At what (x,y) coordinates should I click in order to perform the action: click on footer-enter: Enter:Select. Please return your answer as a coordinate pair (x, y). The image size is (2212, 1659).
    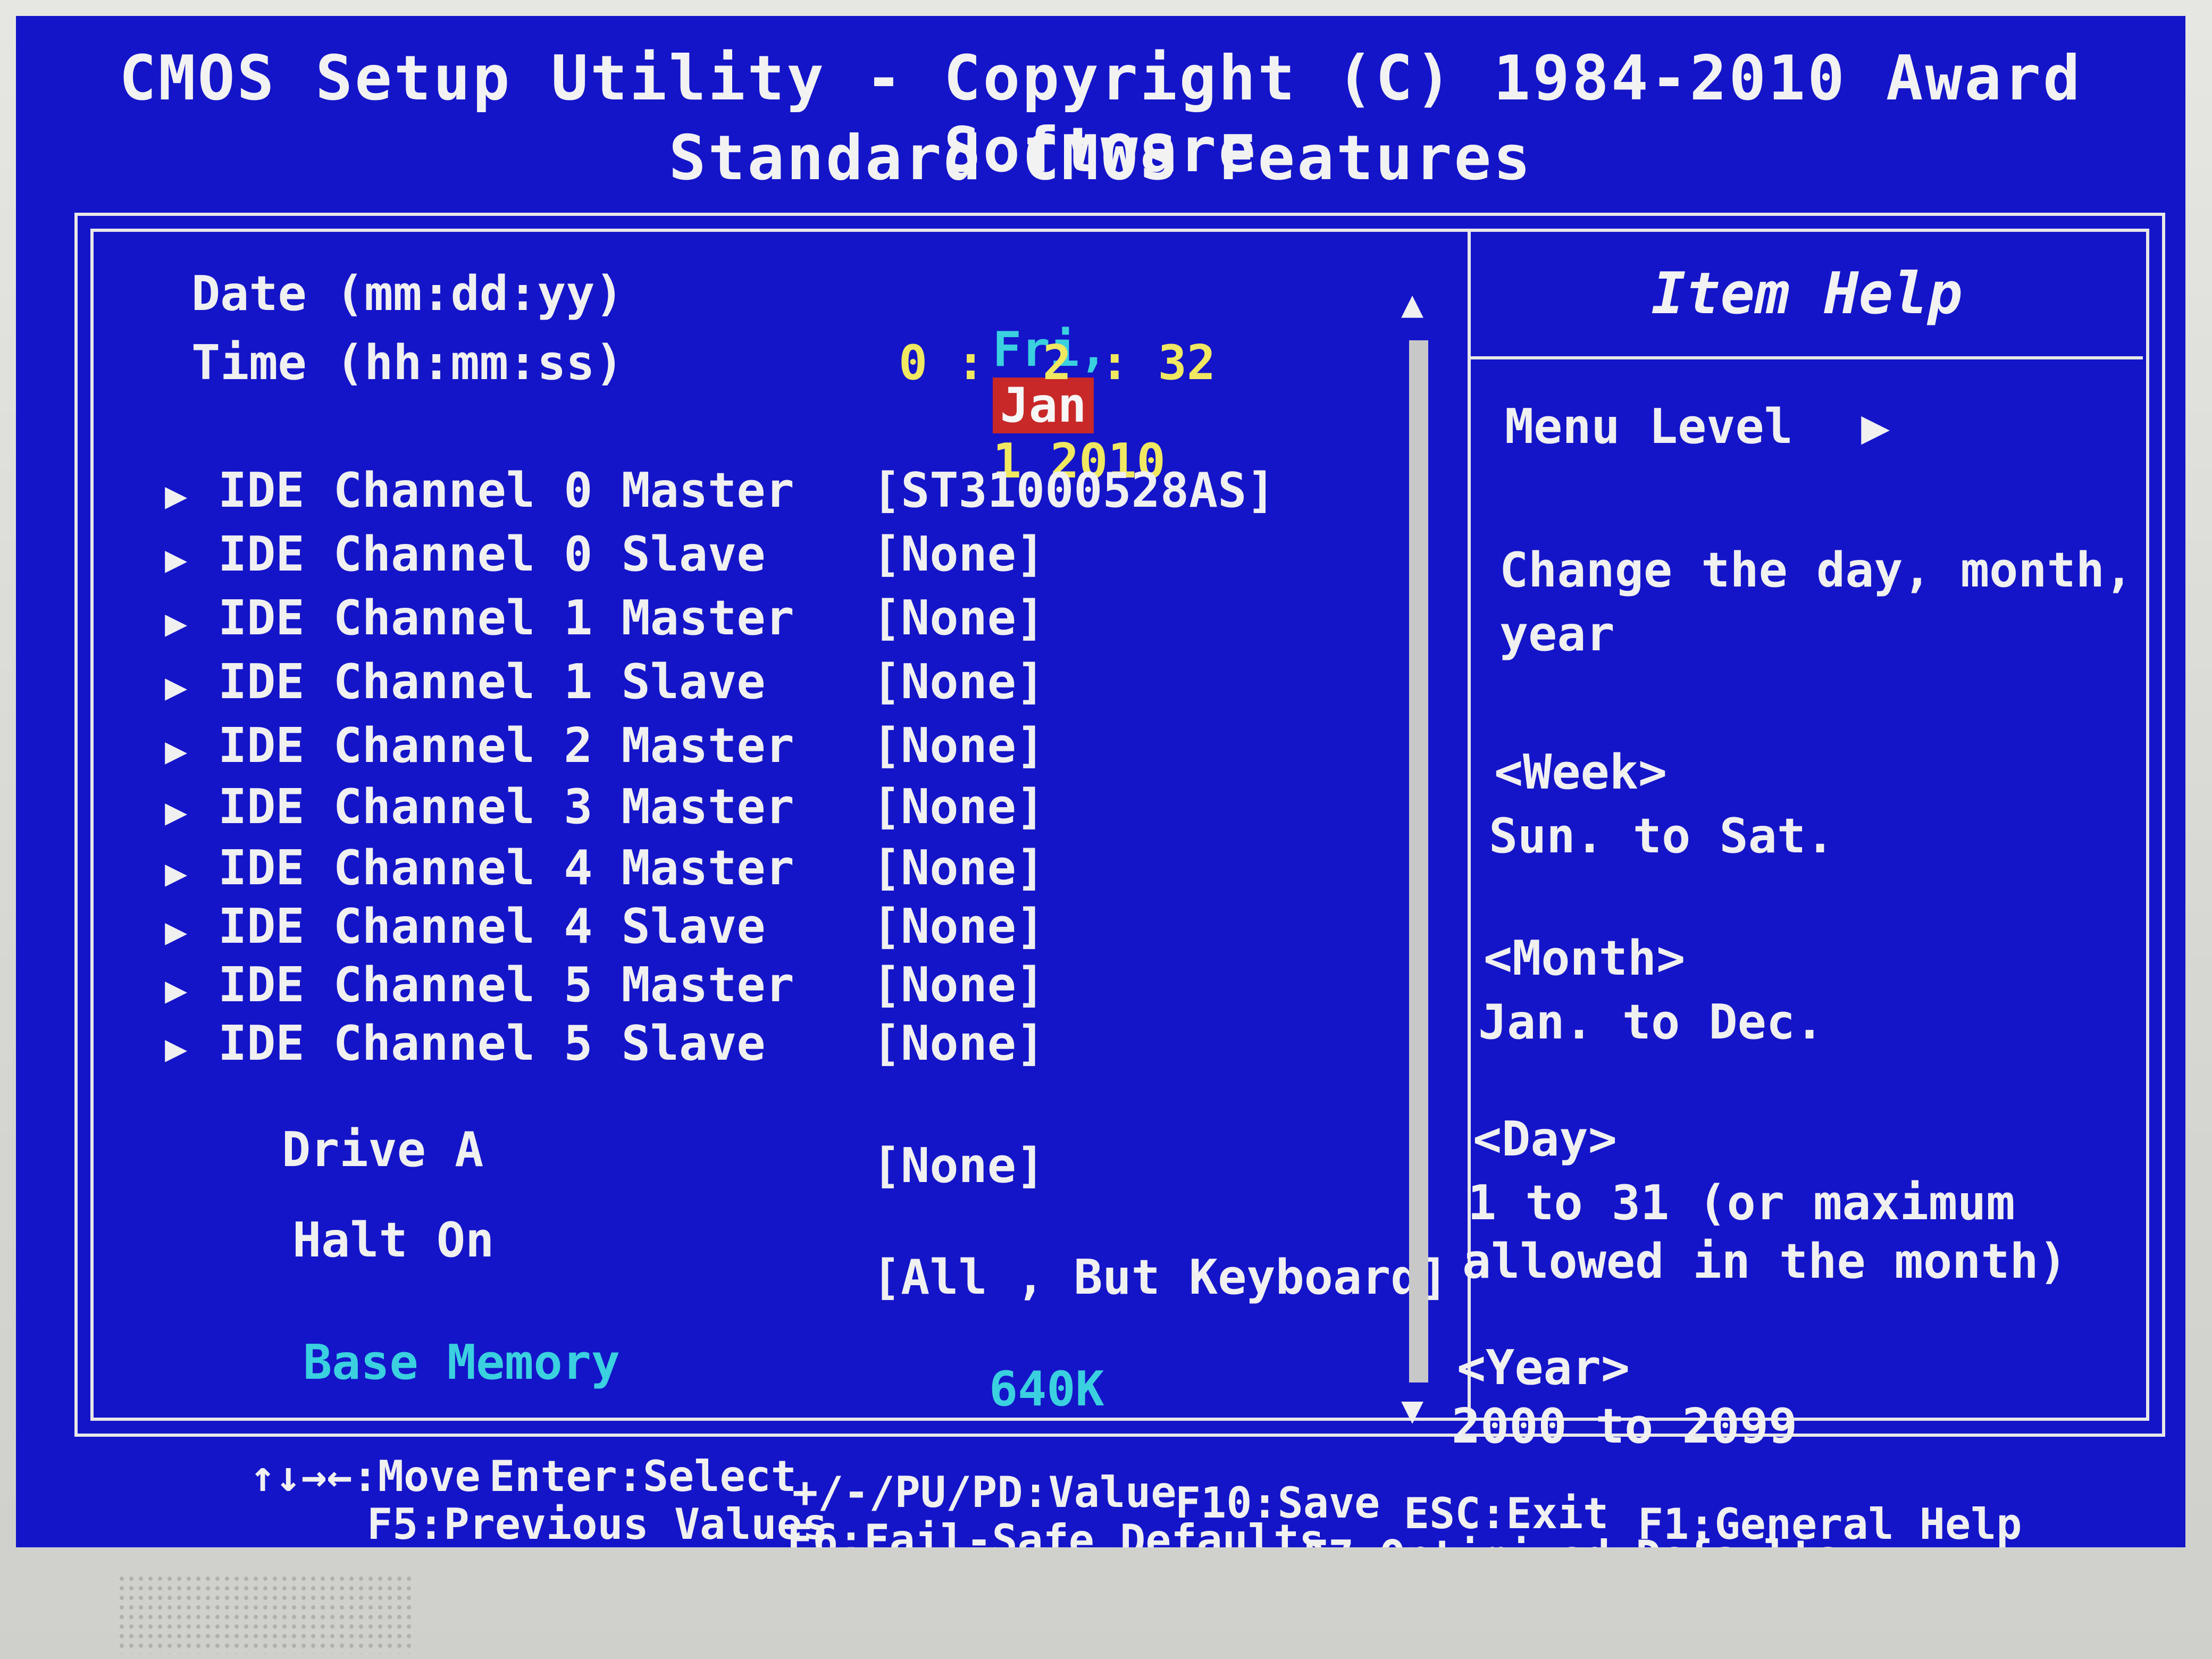
    Looking at the image, I should click on (643, 1476).